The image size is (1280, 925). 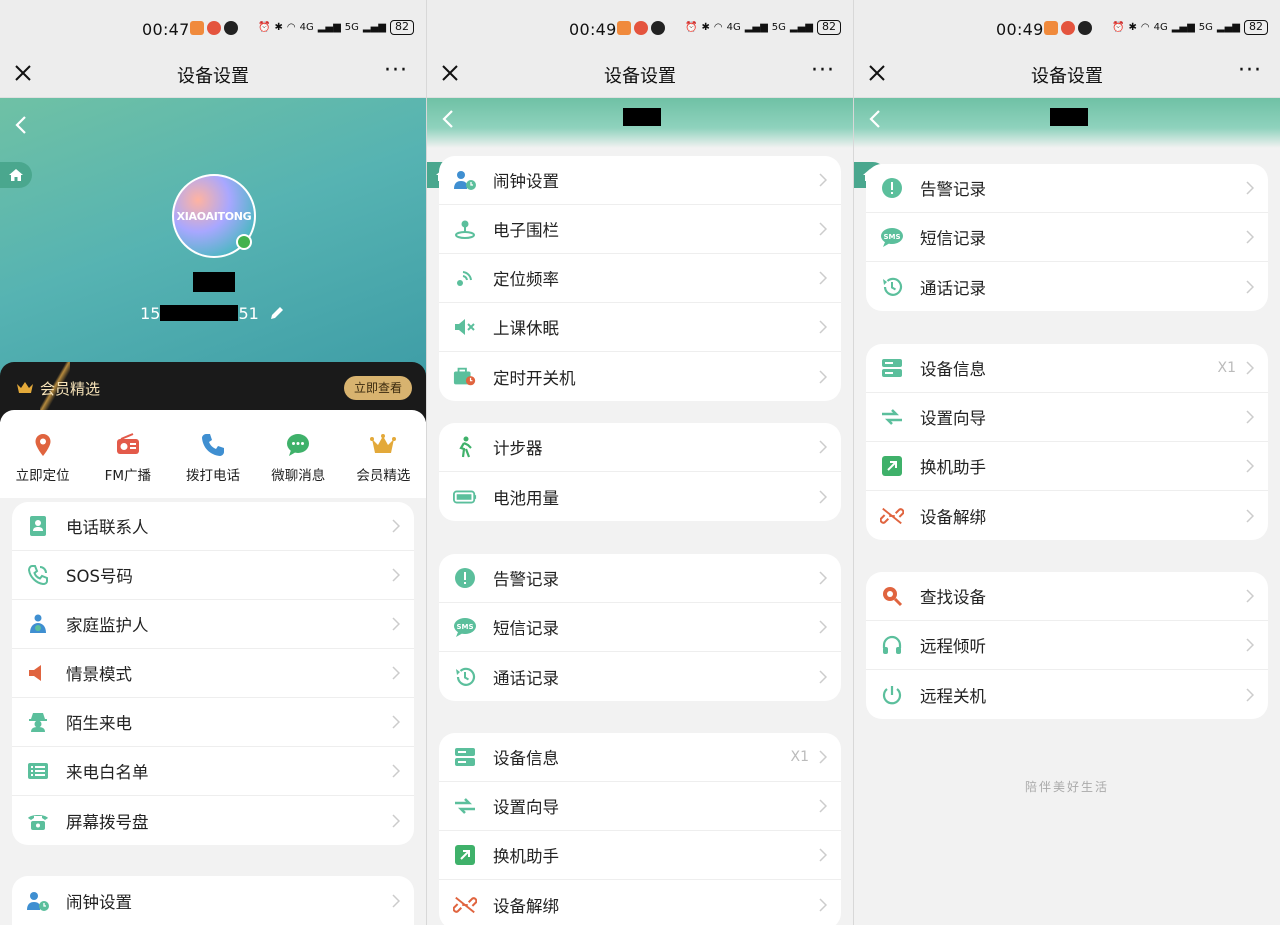 I want to click on menu-row-frequency: 定位频率, so click(x=640, y=278).